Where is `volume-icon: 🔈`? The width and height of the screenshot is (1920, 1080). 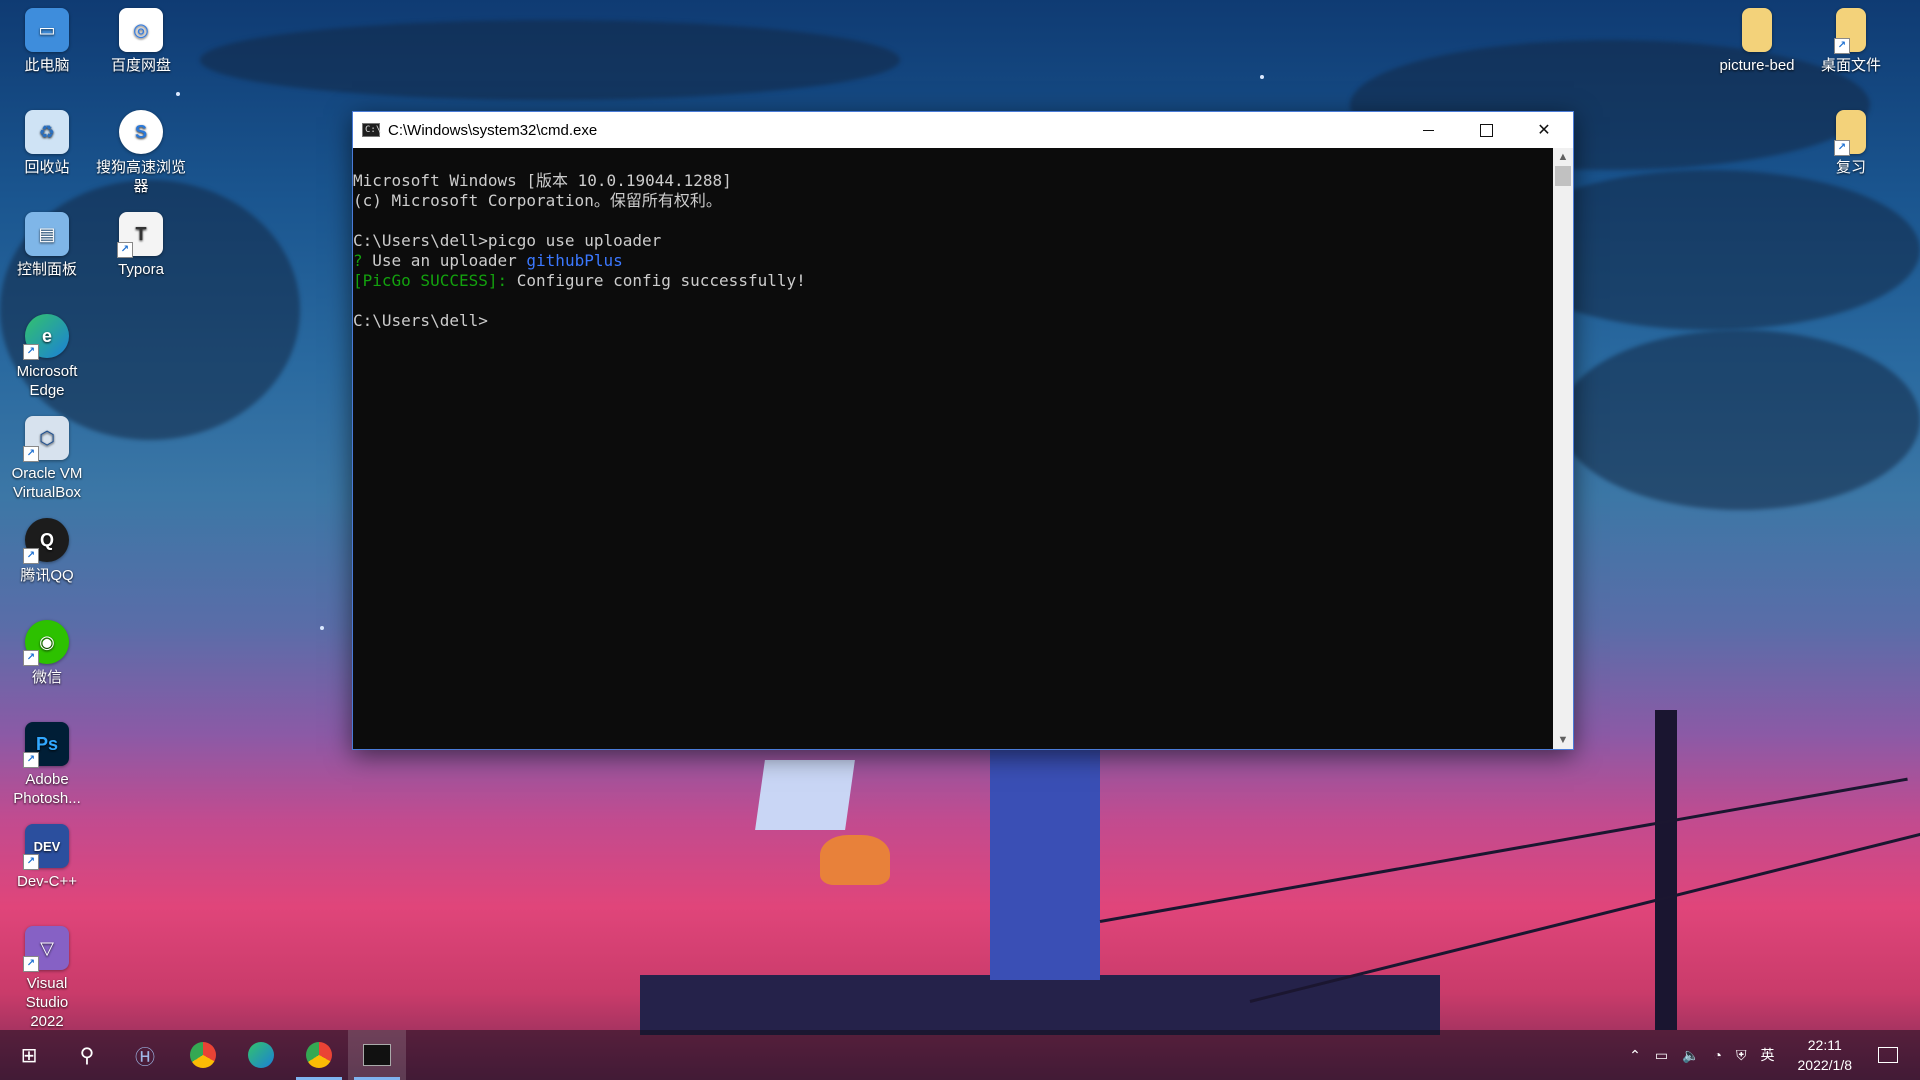
volume-icon: 🔈 is located at coordinates (1690, 1055).